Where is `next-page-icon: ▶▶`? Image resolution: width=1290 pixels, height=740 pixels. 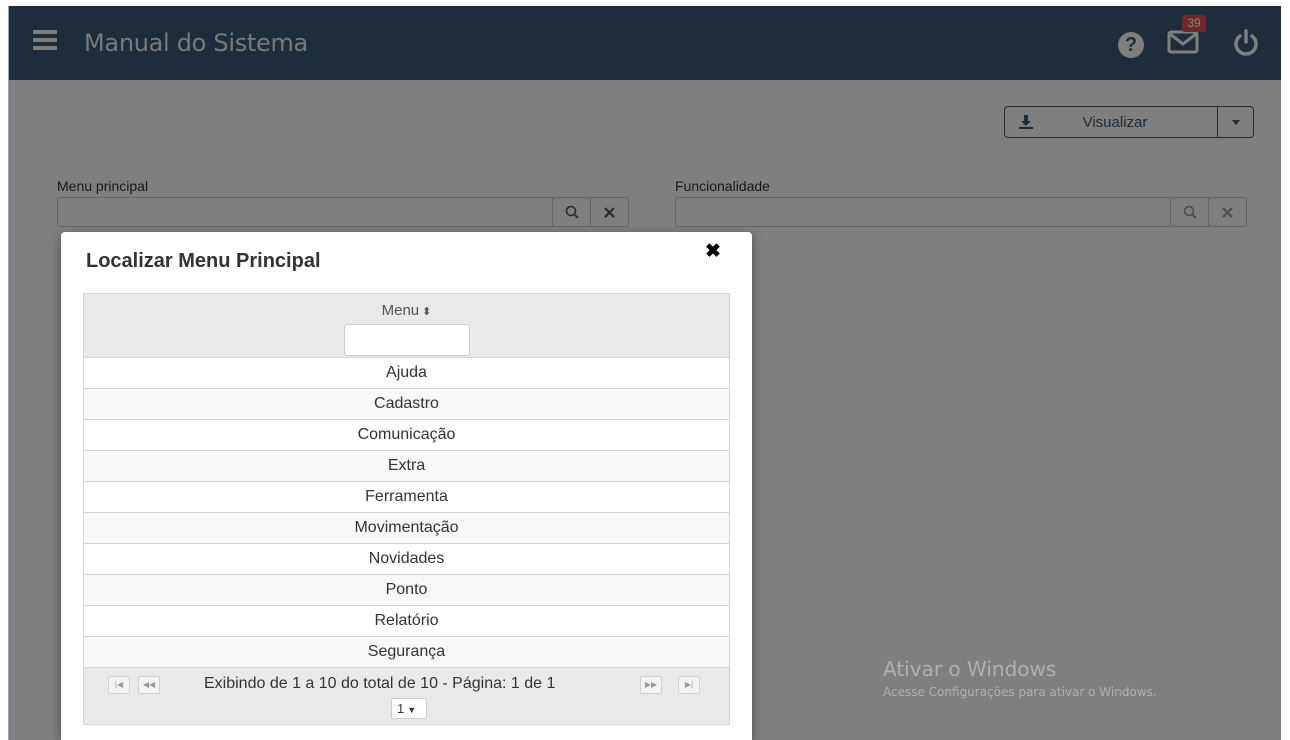
next-page-icon: ▶▶ is located at coordinates (651, 685).